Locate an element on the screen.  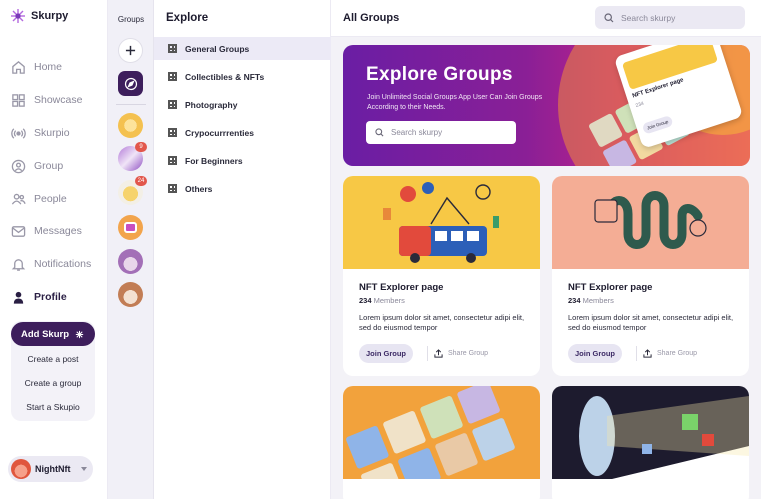
hero-search-input: Search skurpy is located at coordinates (441, 132).